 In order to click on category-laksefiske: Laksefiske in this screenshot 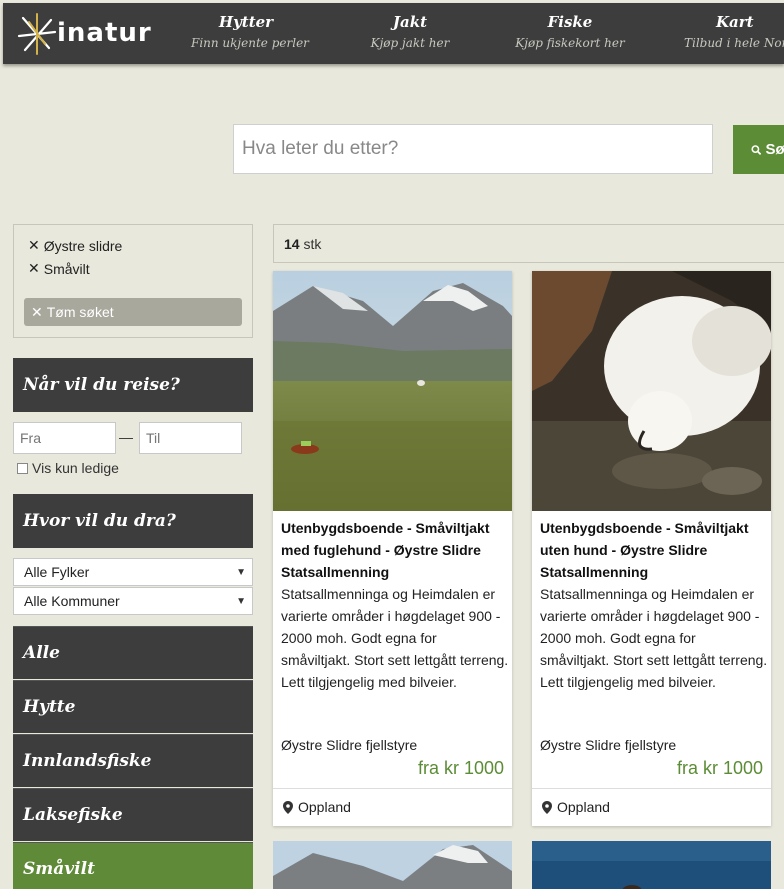, I will do `click(133, 814)`.